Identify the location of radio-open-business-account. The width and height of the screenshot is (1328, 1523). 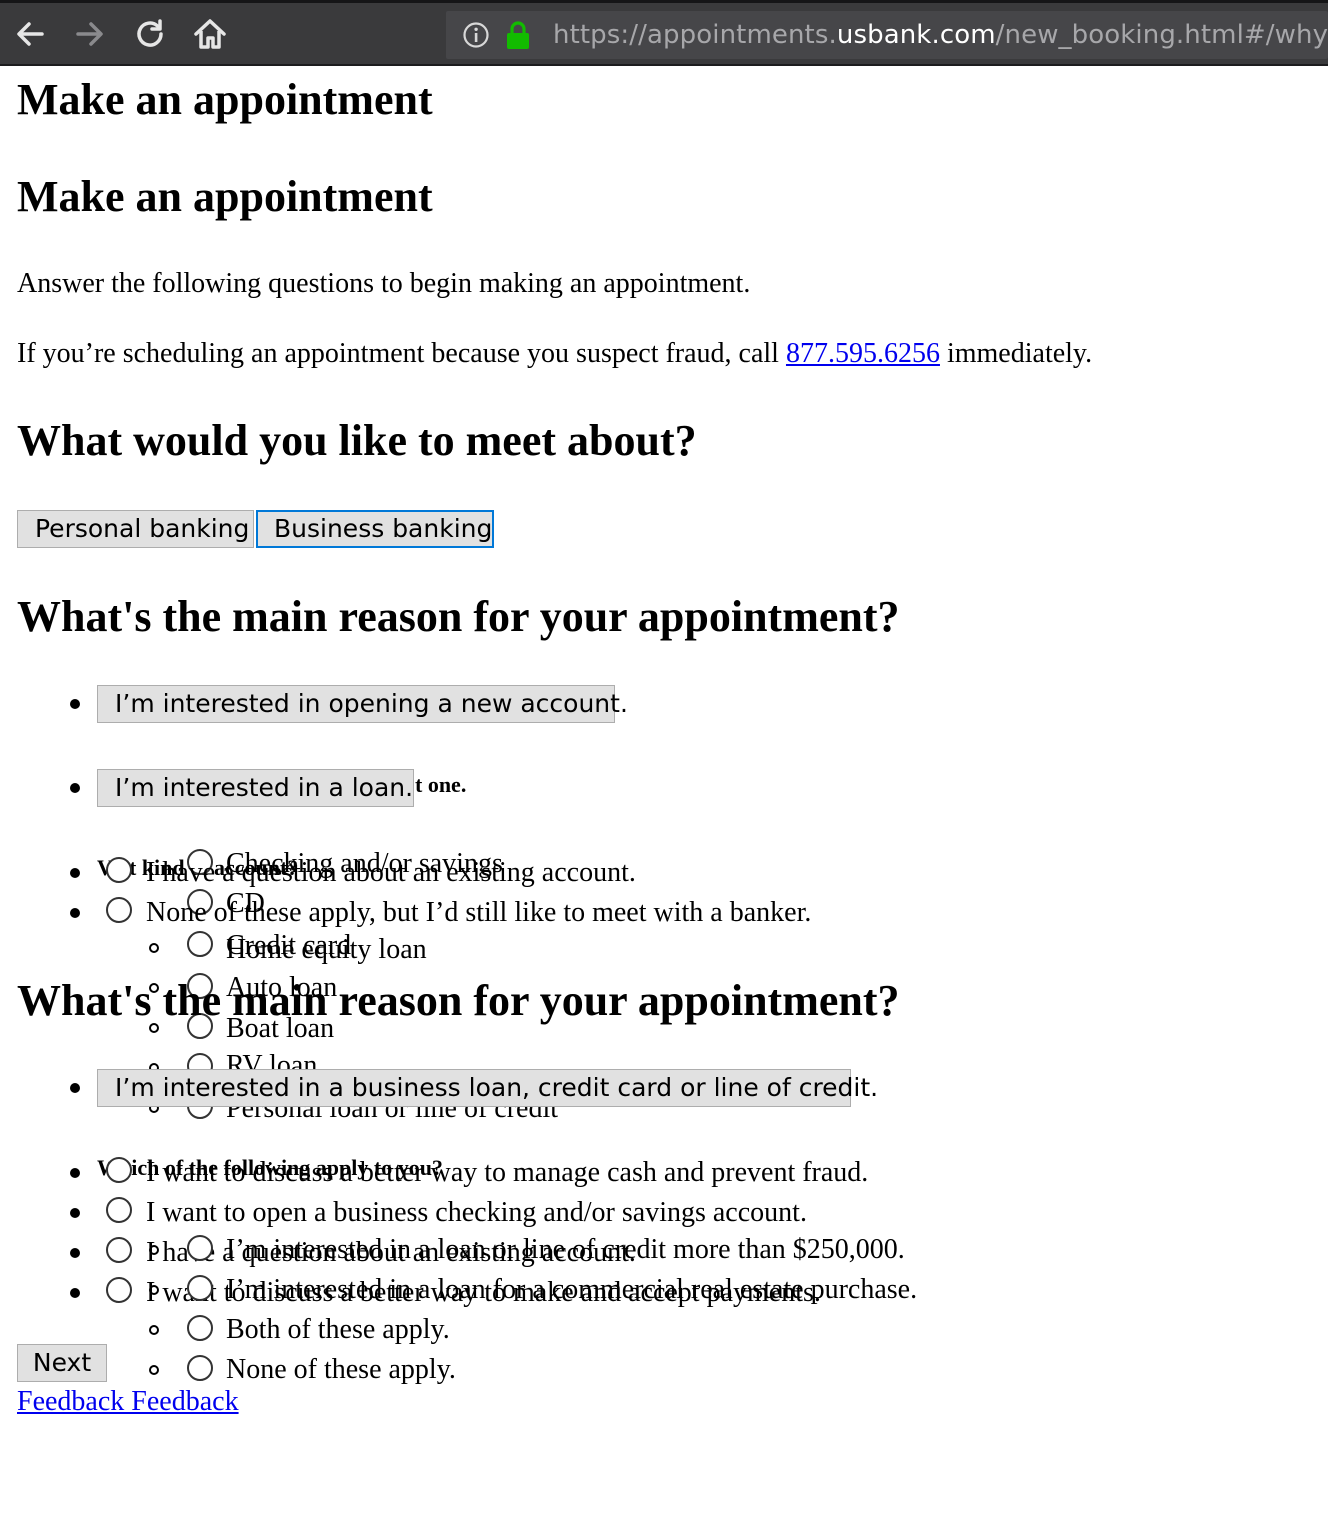
(119, 1210).